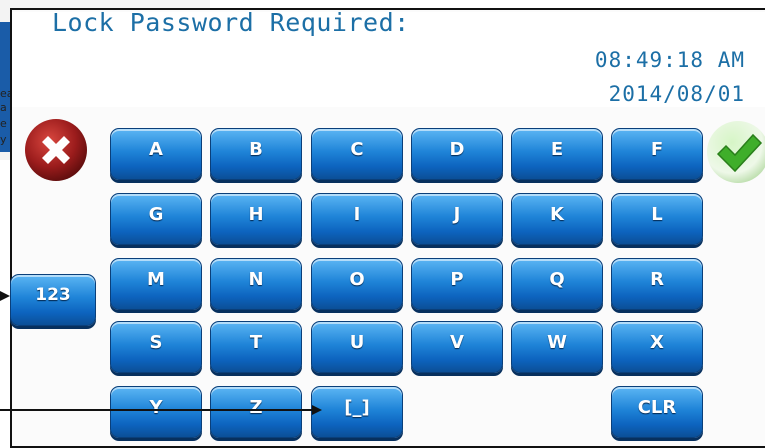 This screenshot has width=765, height=448. Describe the element at coordinates (657, 219) in the screenshot. I see `key-l: L` at that location.